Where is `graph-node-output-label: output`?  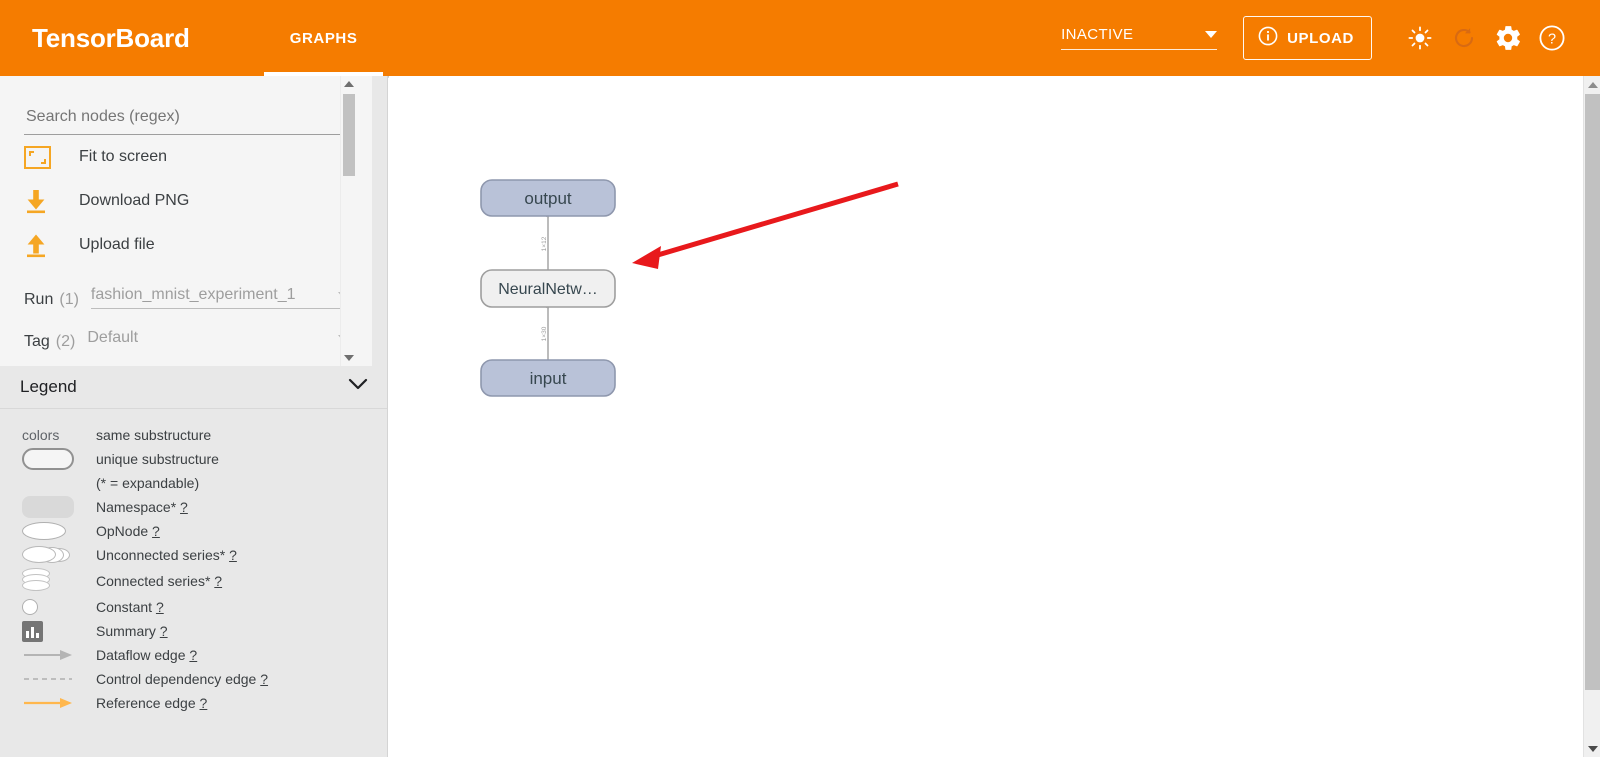
graph-node-output-label: output is located at coordinates (548, 198).